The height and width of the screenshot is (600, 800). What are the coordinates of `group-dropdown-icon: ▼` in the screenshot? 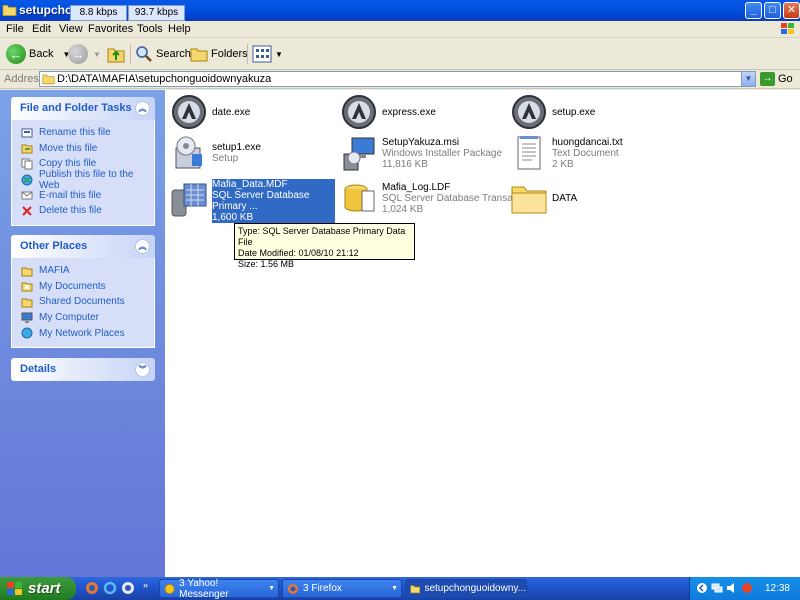 It's located at (271, 588).